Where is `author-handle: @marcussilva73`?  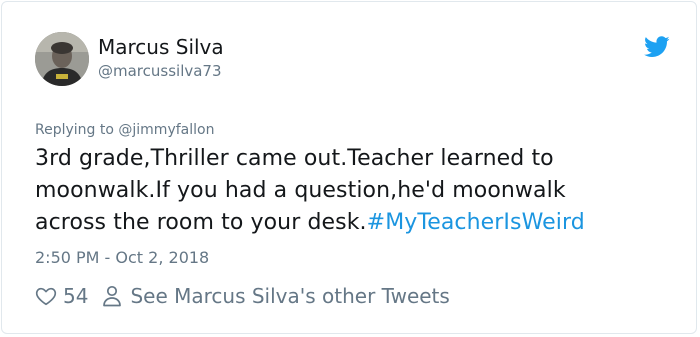
author-handle: @marcussilva73 is located at coordinates (160, 71).